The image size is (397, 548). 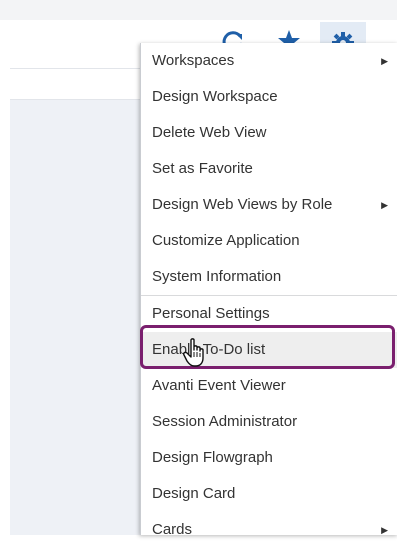 What do you see at coordinates (269, 169) in the screenshot?
I see `menu-item-set-as-favorite: Set as Favorite` at bounding box center [269, 169].